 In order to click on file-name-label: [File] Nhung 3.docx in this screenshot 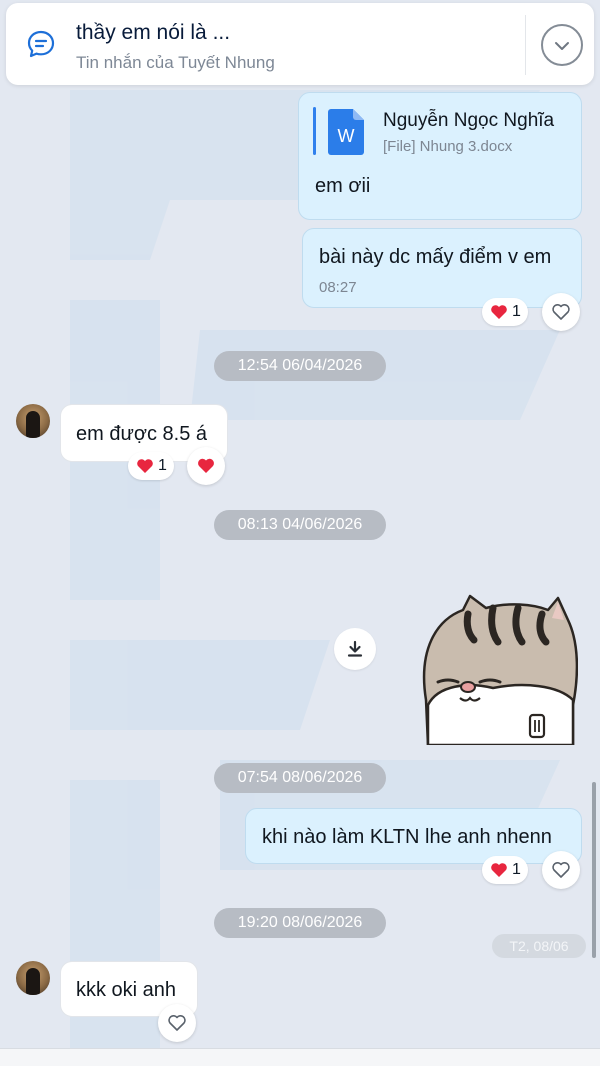, I will do `click(447, 146)`.